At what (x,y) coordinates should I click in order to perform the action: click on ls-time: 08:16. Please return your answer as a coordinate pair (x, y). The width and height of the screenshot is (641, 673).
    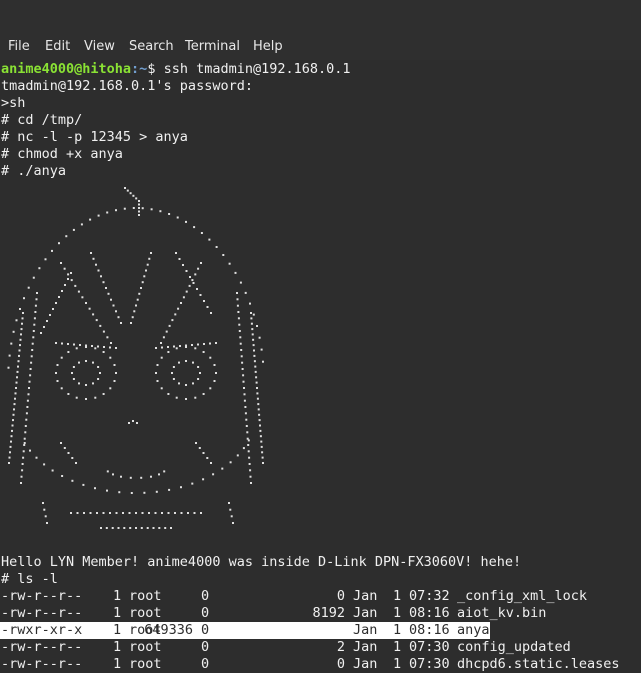
    Looking at the image, I should click on (429, 630).